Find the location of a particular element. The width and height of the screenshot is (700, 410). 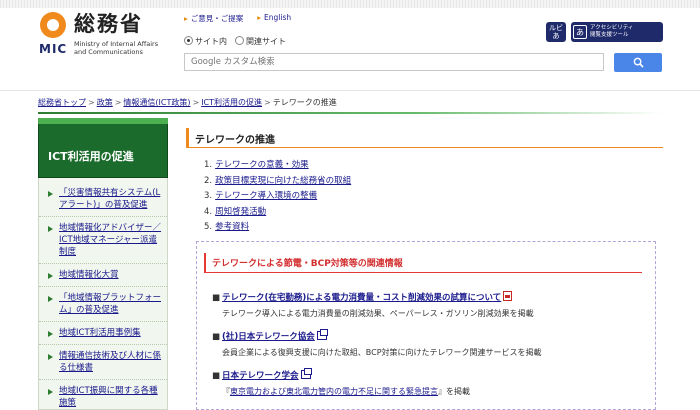

toc-item: 5. 参考資料 is located at coordinates (277, 228).